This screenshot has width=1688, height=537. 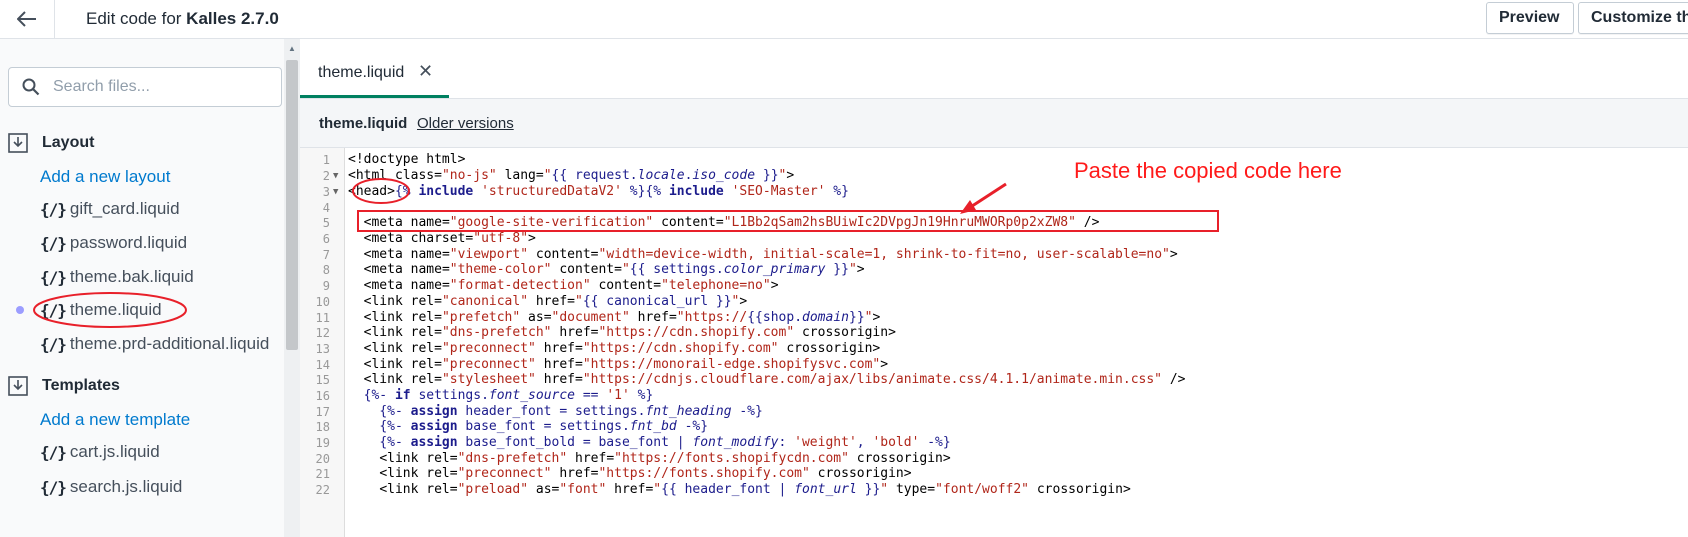 What do you see at coordinates (322, 396) in the screenshot?
I see `line-number: 16` at bounding box center [322, 396].